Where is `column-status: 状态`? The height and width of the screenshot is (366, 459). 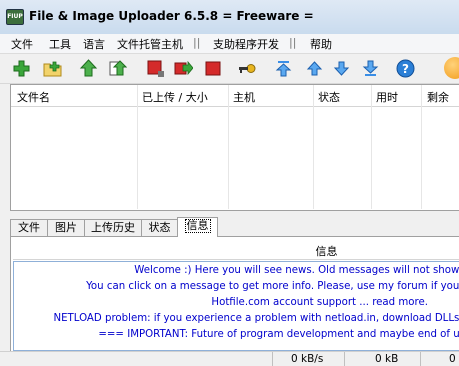 column-status: 状态 is located at coordinates (329, 97).